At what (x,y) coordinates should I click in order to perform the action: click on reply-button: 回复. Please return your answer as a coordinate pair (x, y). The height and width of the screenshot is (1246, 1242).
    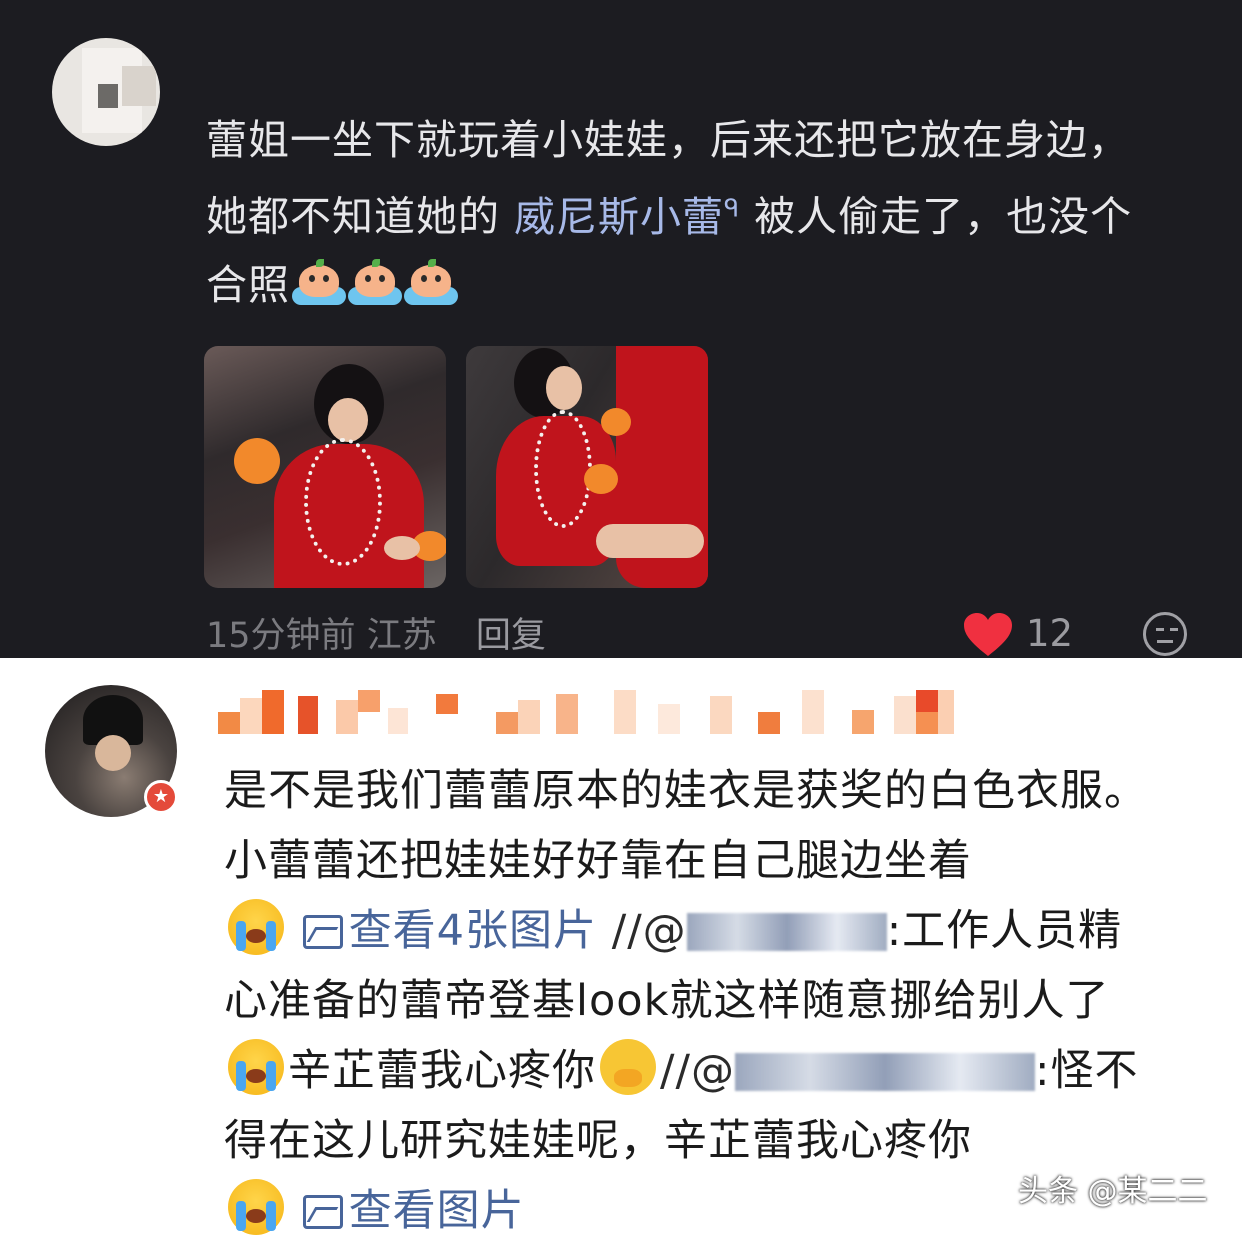
    Looking at the image, I should click on (511, 636).